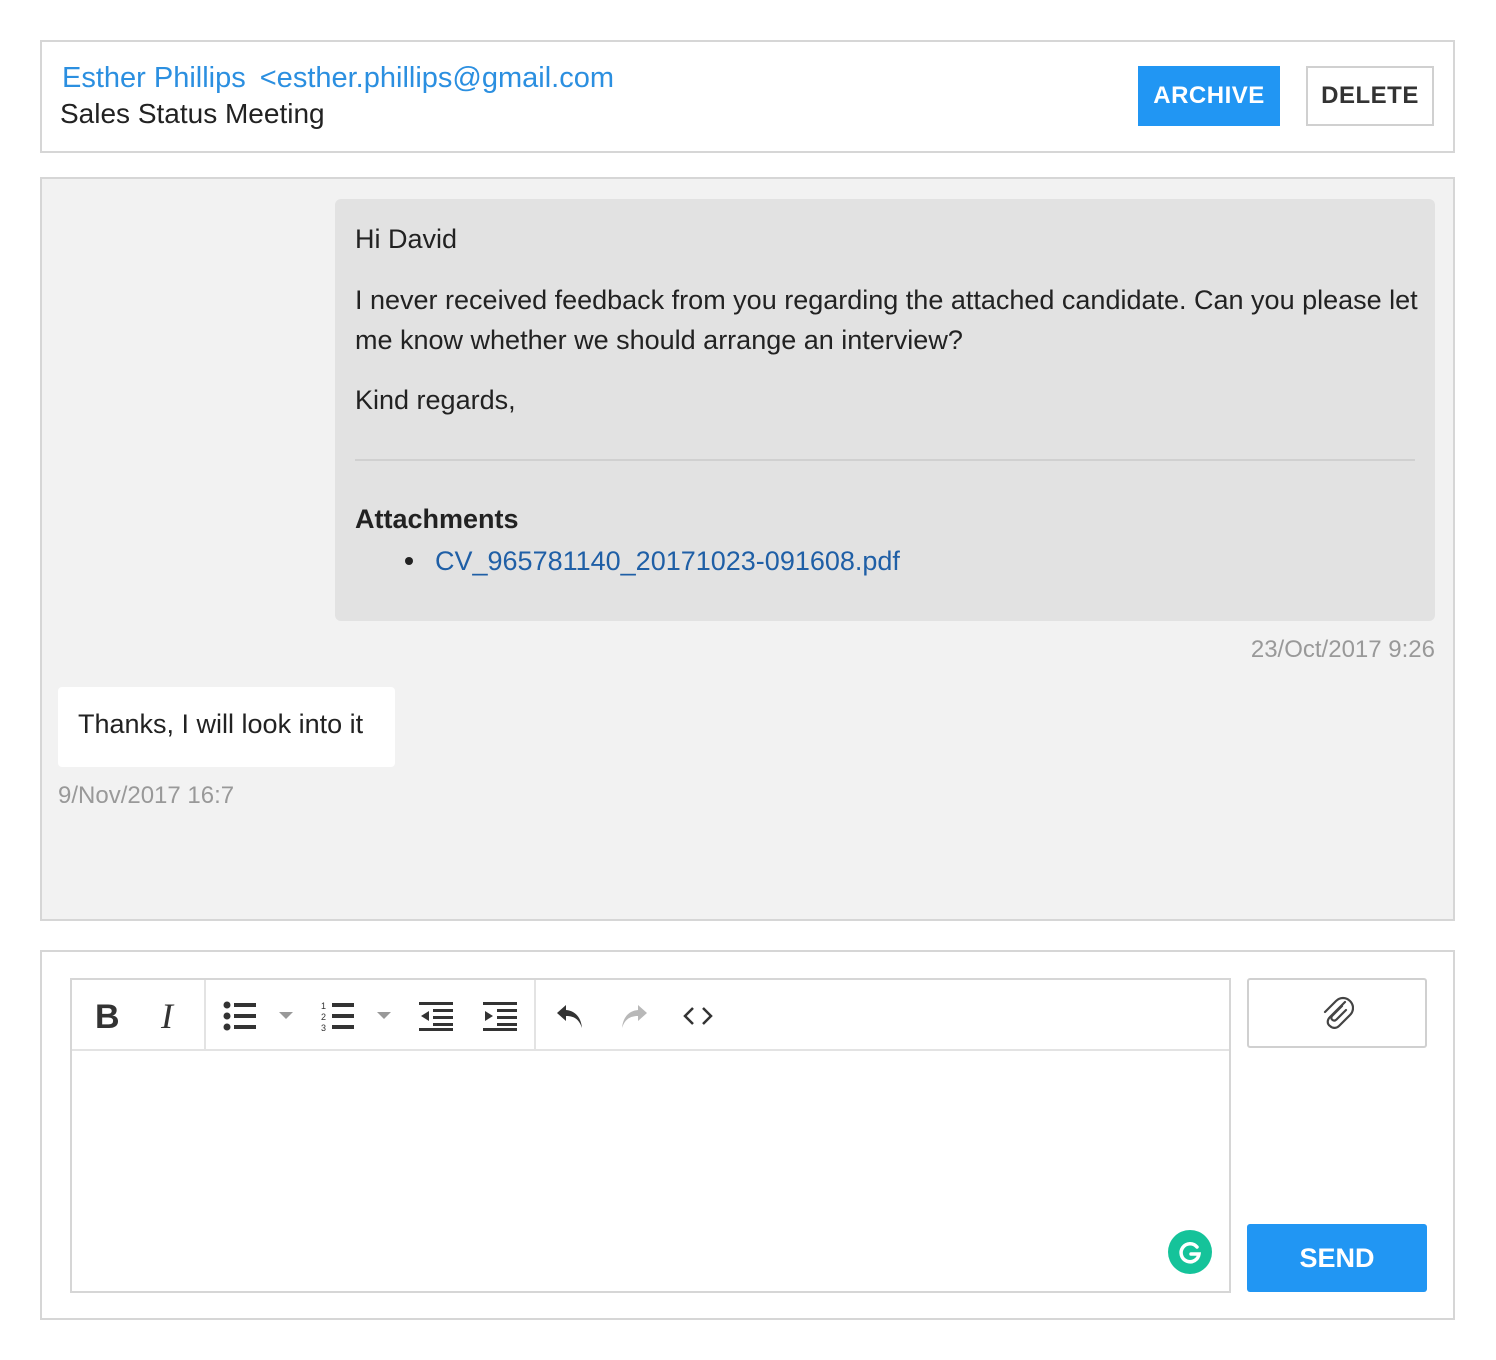  Describe the element at coordinates (409, 561) in the screenshot. I see `bullet-icon` at that location.